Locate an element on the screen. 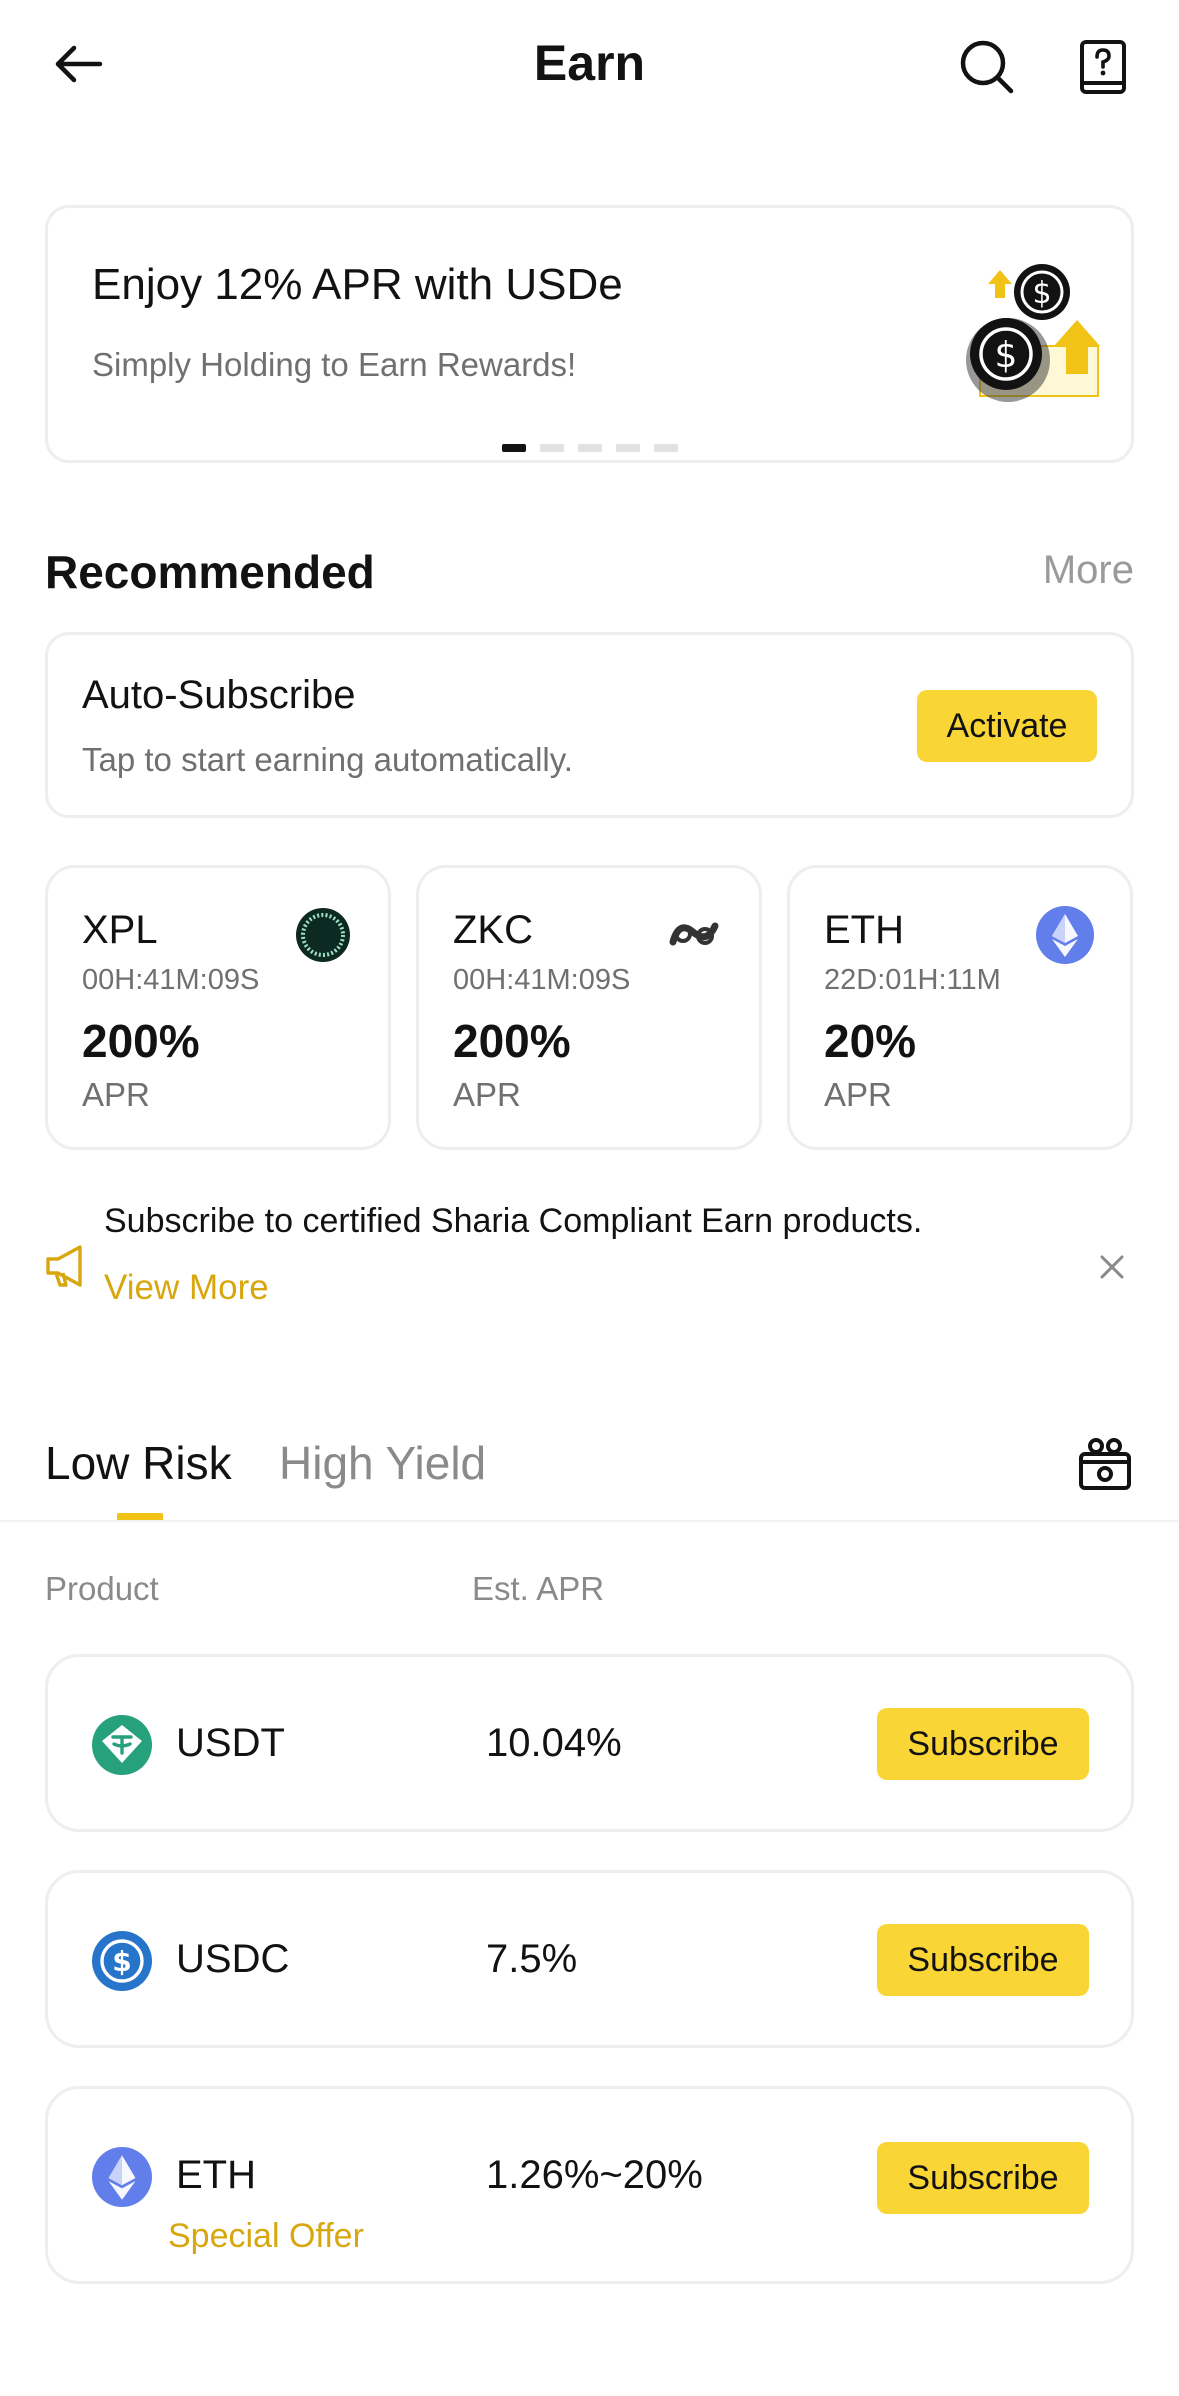 Image resolution: width=1179 pixels, height=2396 pixels. auto-subscribe-title: Auto-Subscribe is located at coordinates (219, 695).